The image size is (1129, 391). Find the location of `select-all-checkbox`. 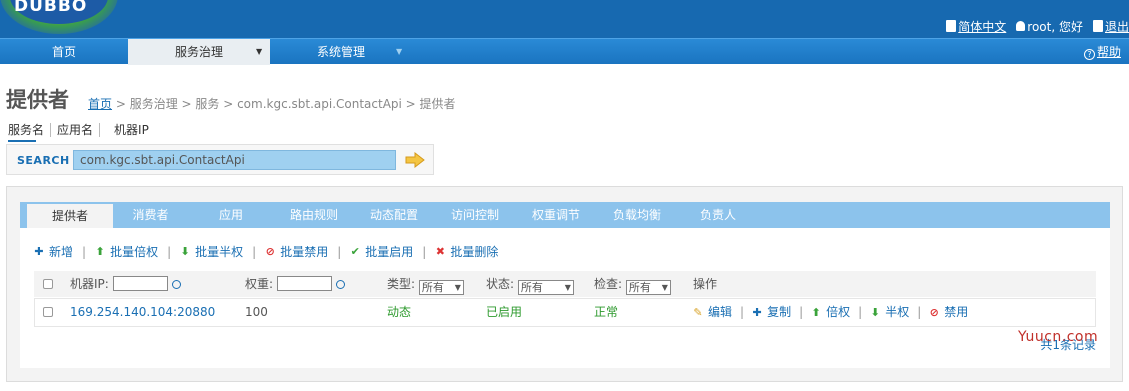

select-all-checkbox is located at coordinates (48, 284).